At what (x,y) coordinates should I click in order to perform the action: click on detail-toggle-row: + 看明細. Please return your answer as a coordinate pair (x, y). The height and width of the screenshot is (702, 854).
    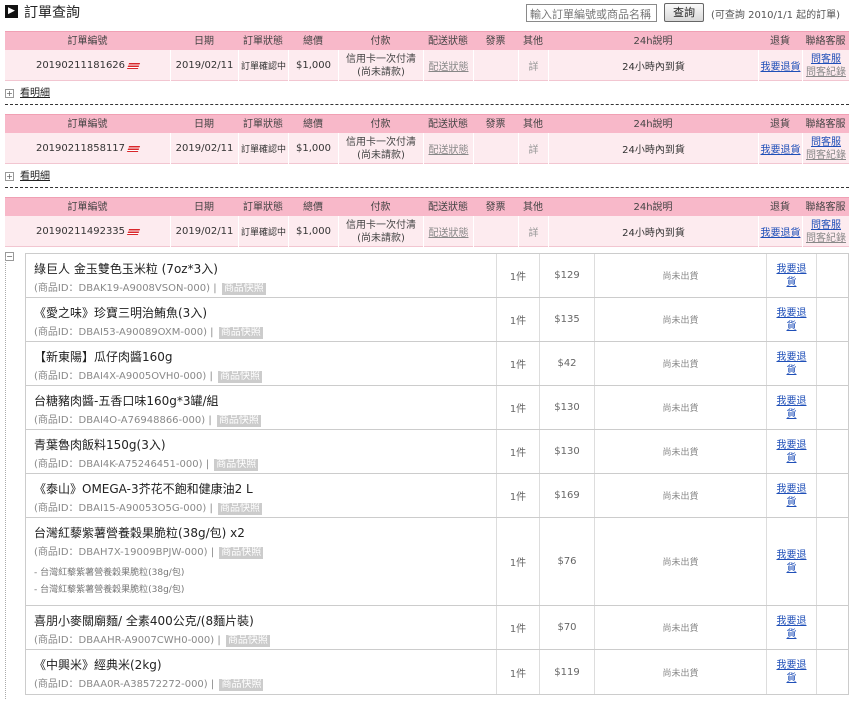
    Looking at the image, I should click on (27, 92).